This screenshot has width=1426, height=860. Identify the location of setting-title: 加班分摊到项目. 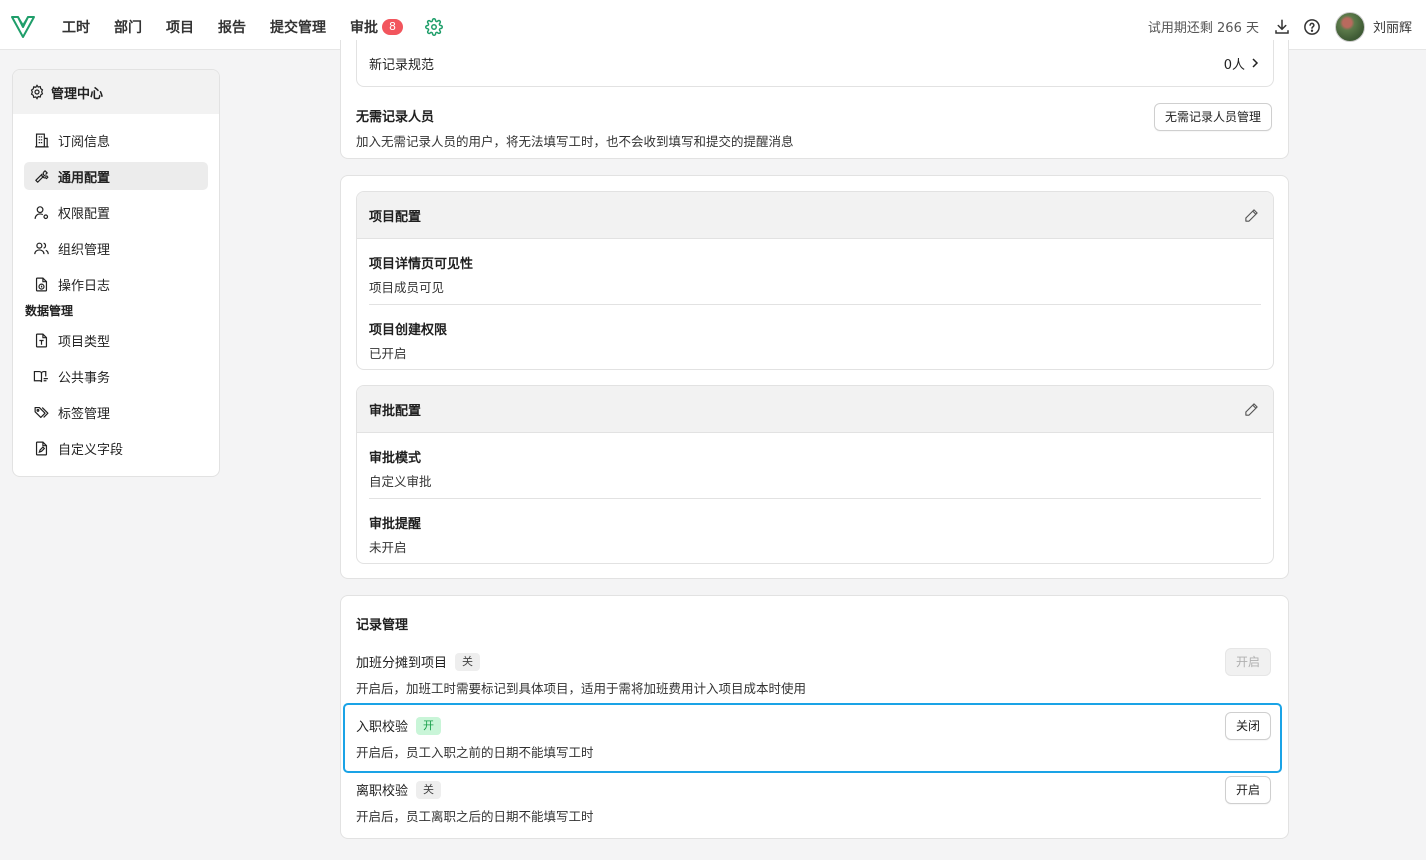
(402, 663).